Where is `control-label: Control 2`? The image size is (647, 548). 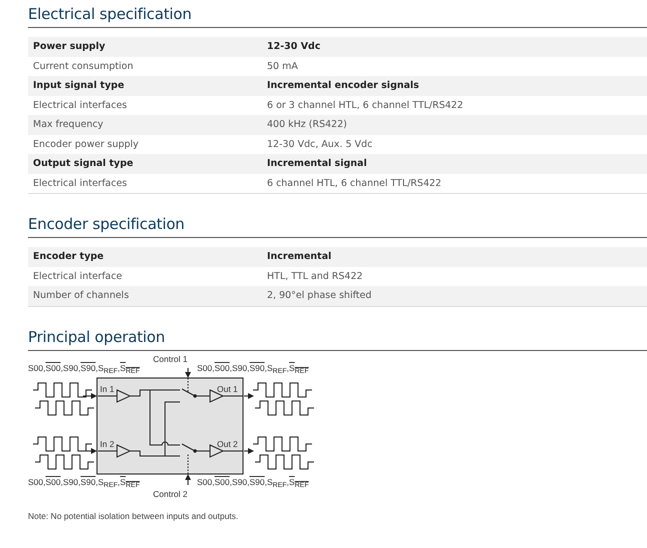 control-label: Control 2 is located at coordinates (170, 493).